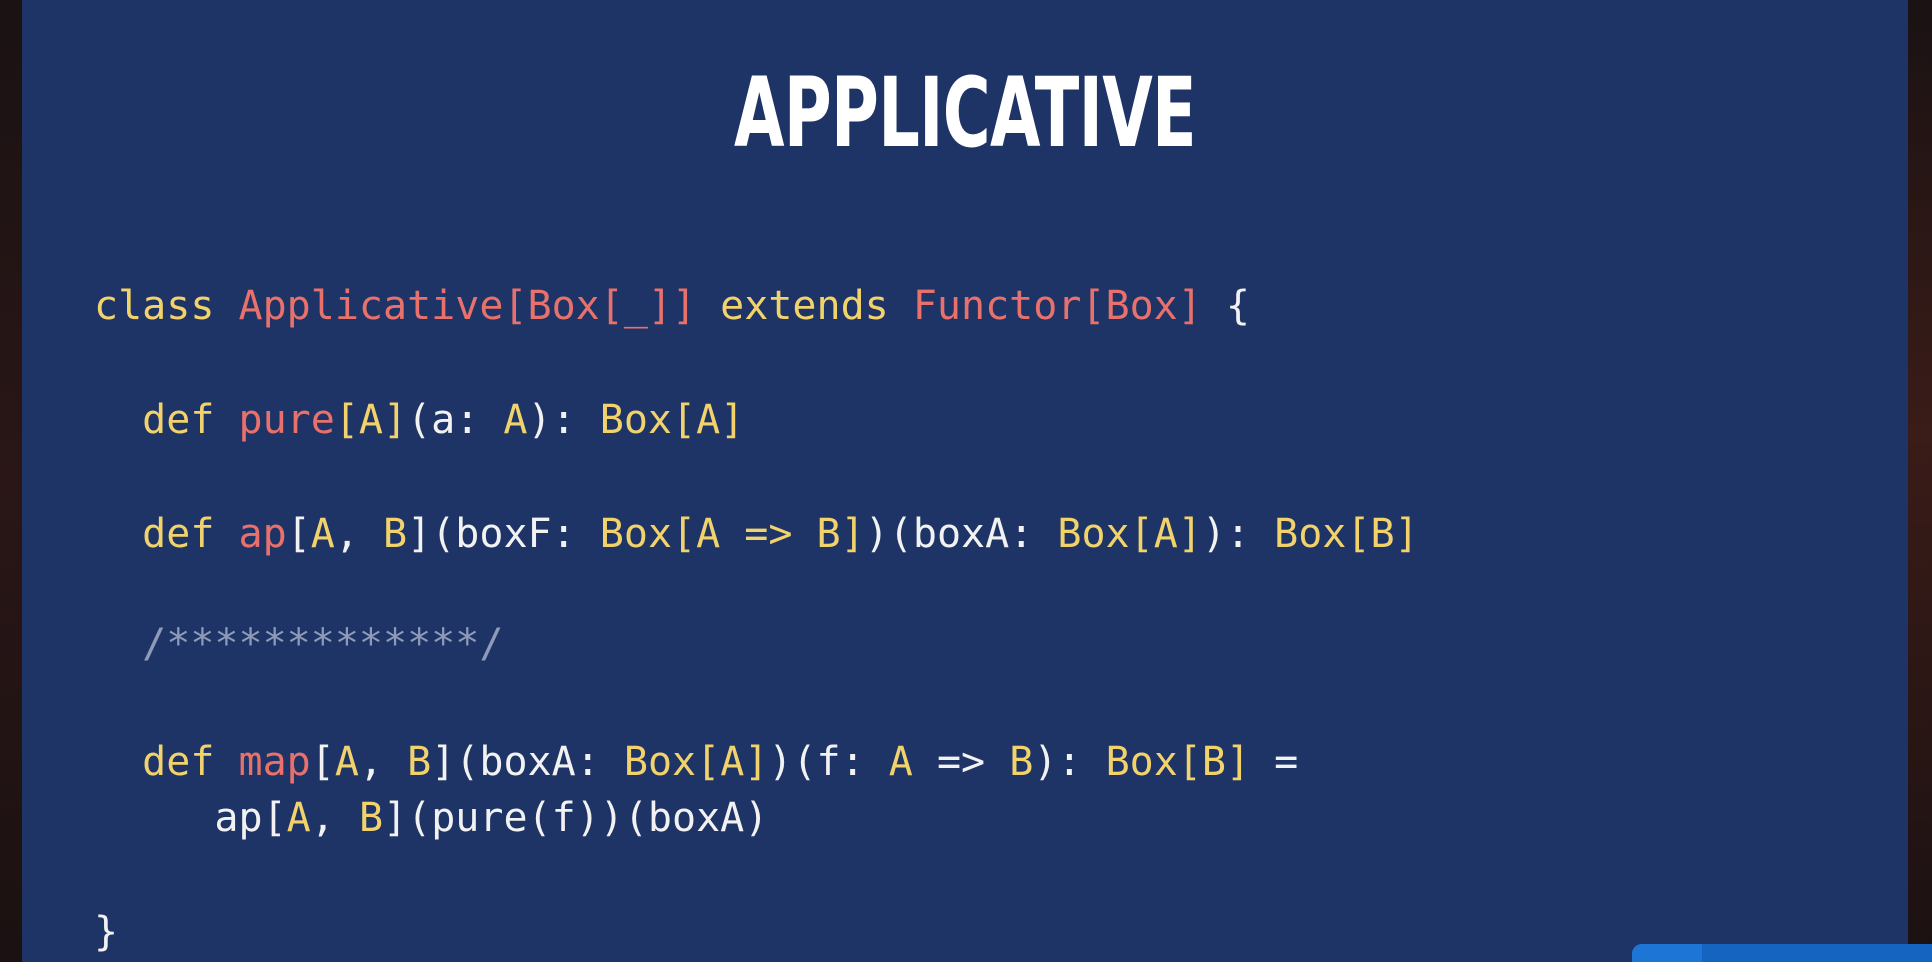  Describe the element at coordinates (274, 762) in the screenshot. I see `method-name-map: map` at that location.